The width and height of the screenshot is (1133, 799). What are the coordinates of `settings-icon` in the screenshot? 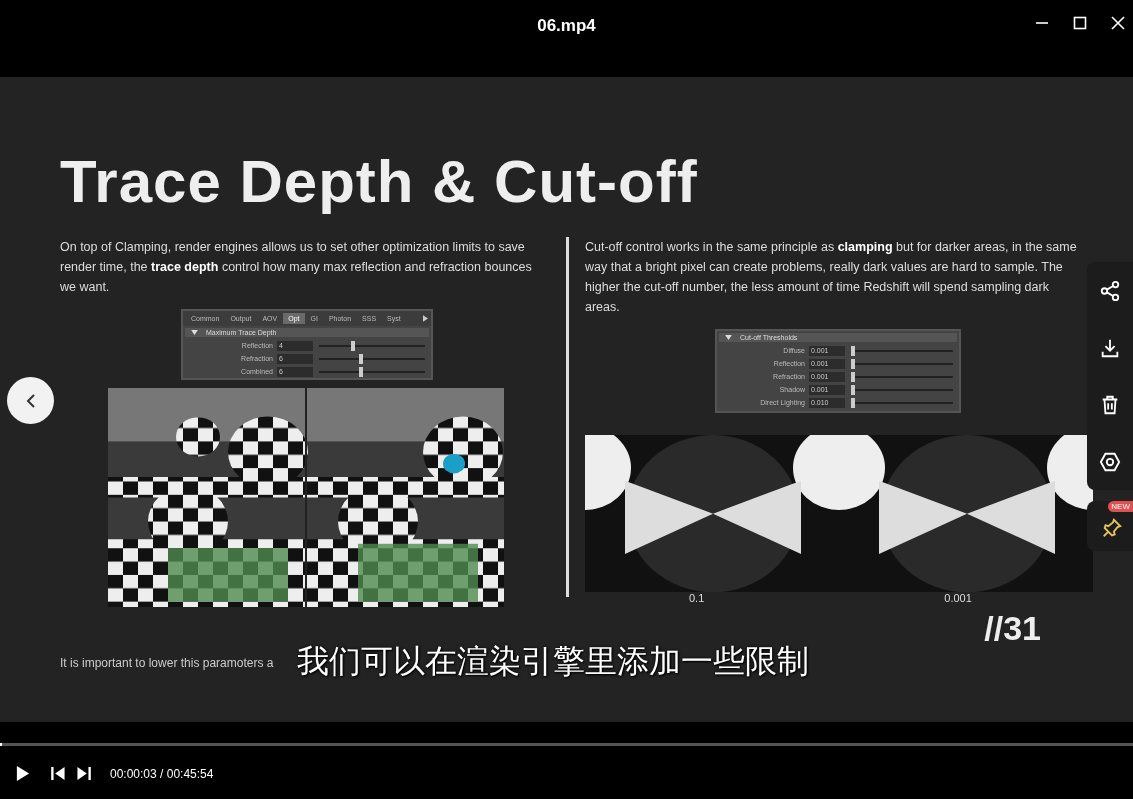 It's located at (1110, 461).